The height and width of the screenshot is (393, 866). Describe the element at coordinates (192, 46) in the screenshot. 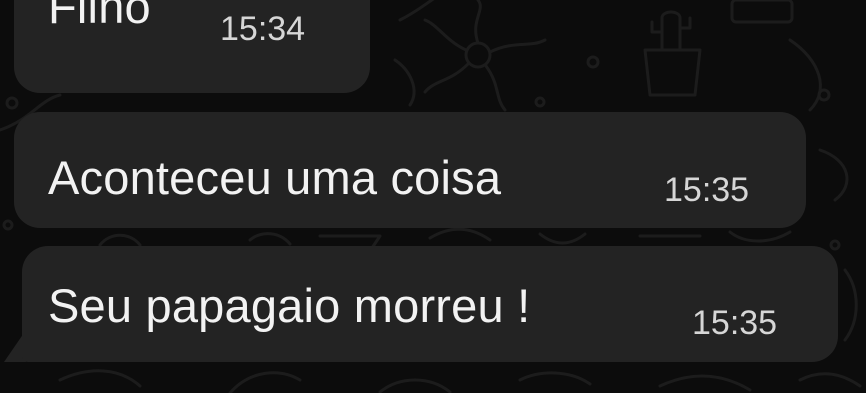

I see `message-bubble: Filho 15:34` at that location.